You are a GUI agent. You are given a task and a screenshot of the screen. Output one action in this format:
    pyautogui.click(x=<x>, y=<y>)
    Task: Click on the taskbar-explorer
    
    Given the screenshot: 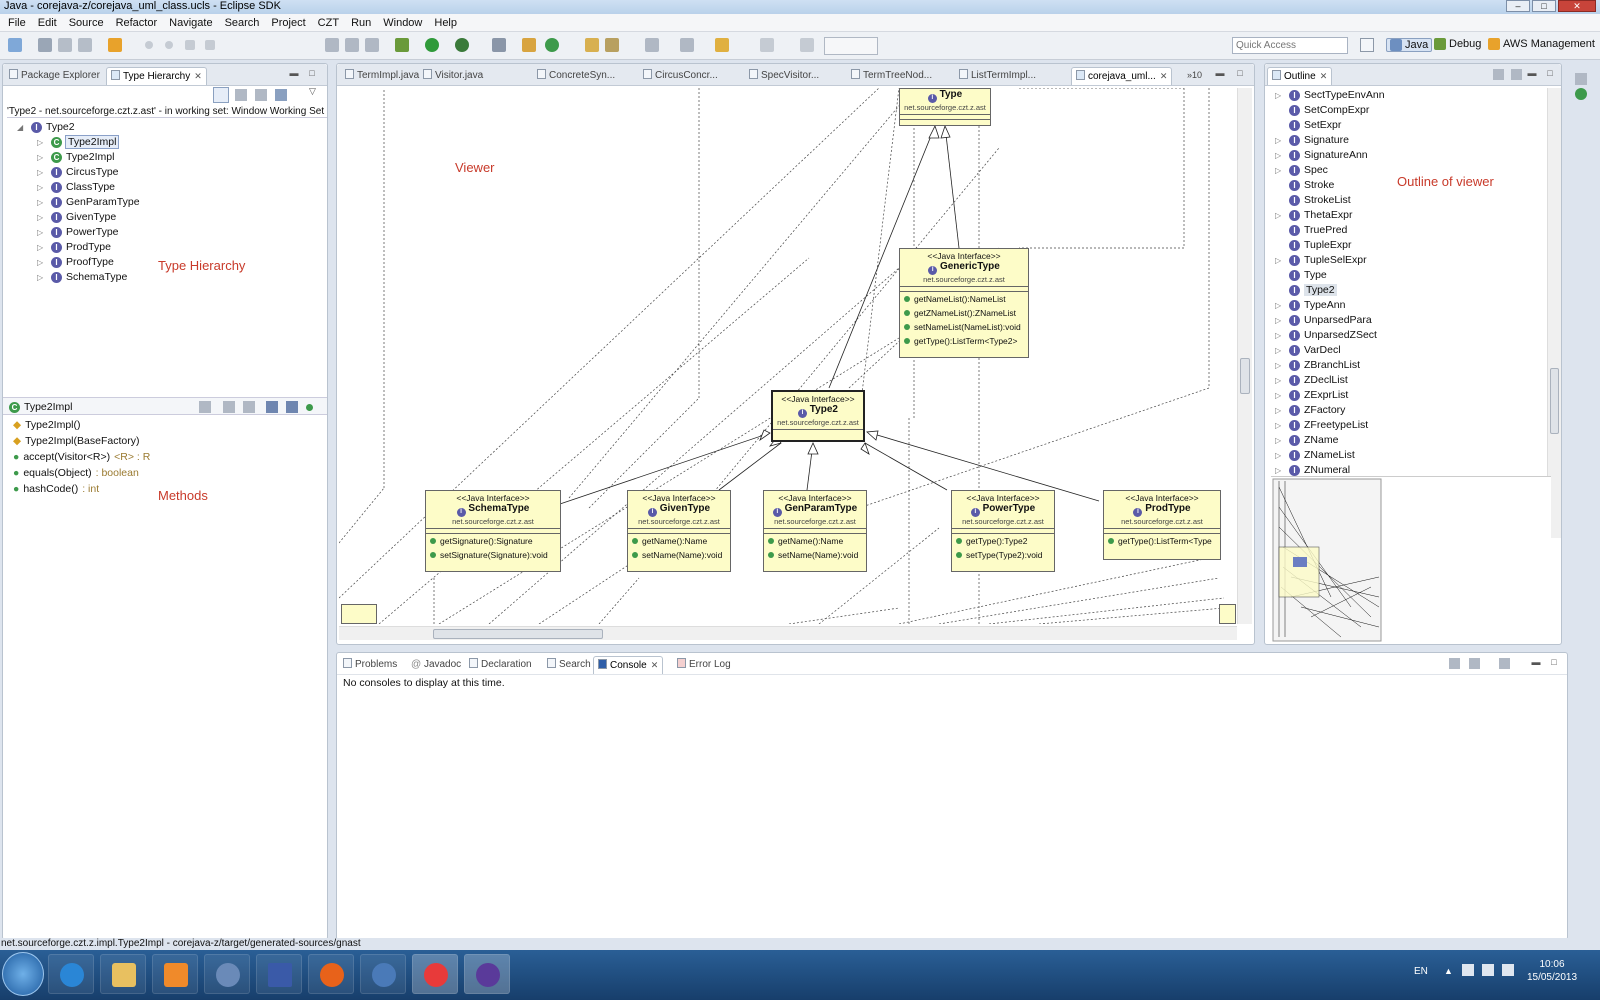 What is the action you would take?
    pyautogui.click(x=123, y=974)
    